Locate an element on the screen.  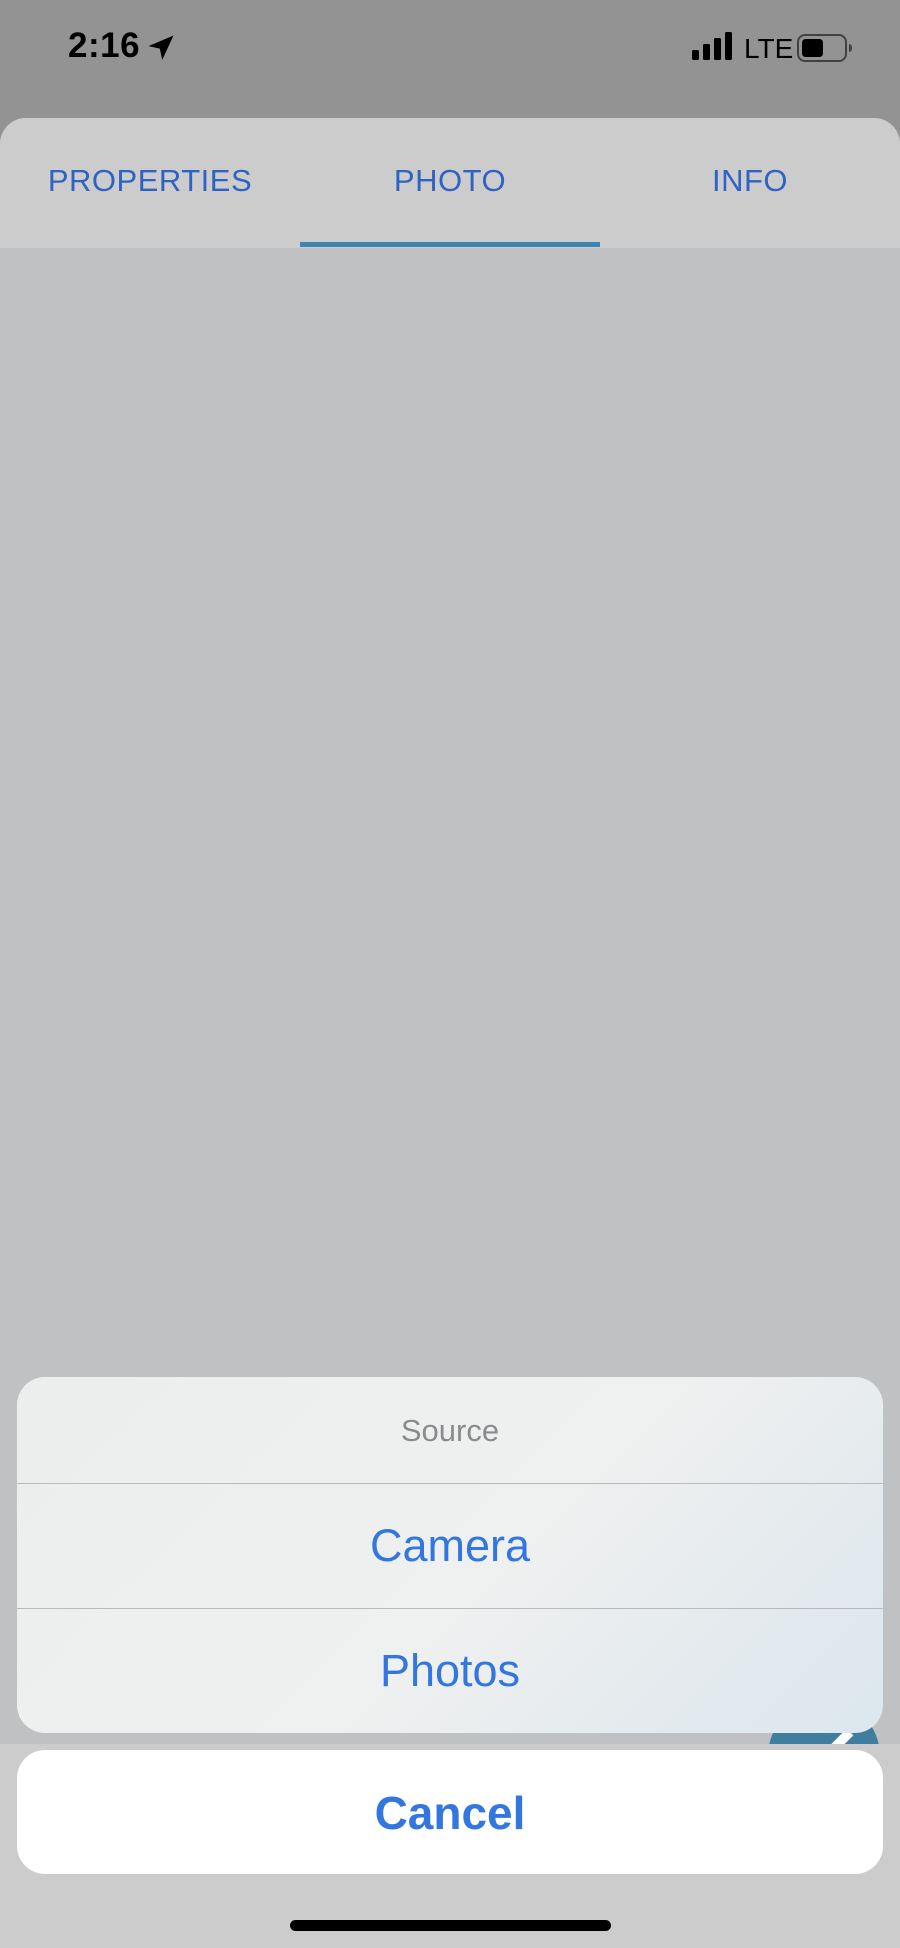
status-bar: 2:16 LTE is located at coordinates (450, 50).